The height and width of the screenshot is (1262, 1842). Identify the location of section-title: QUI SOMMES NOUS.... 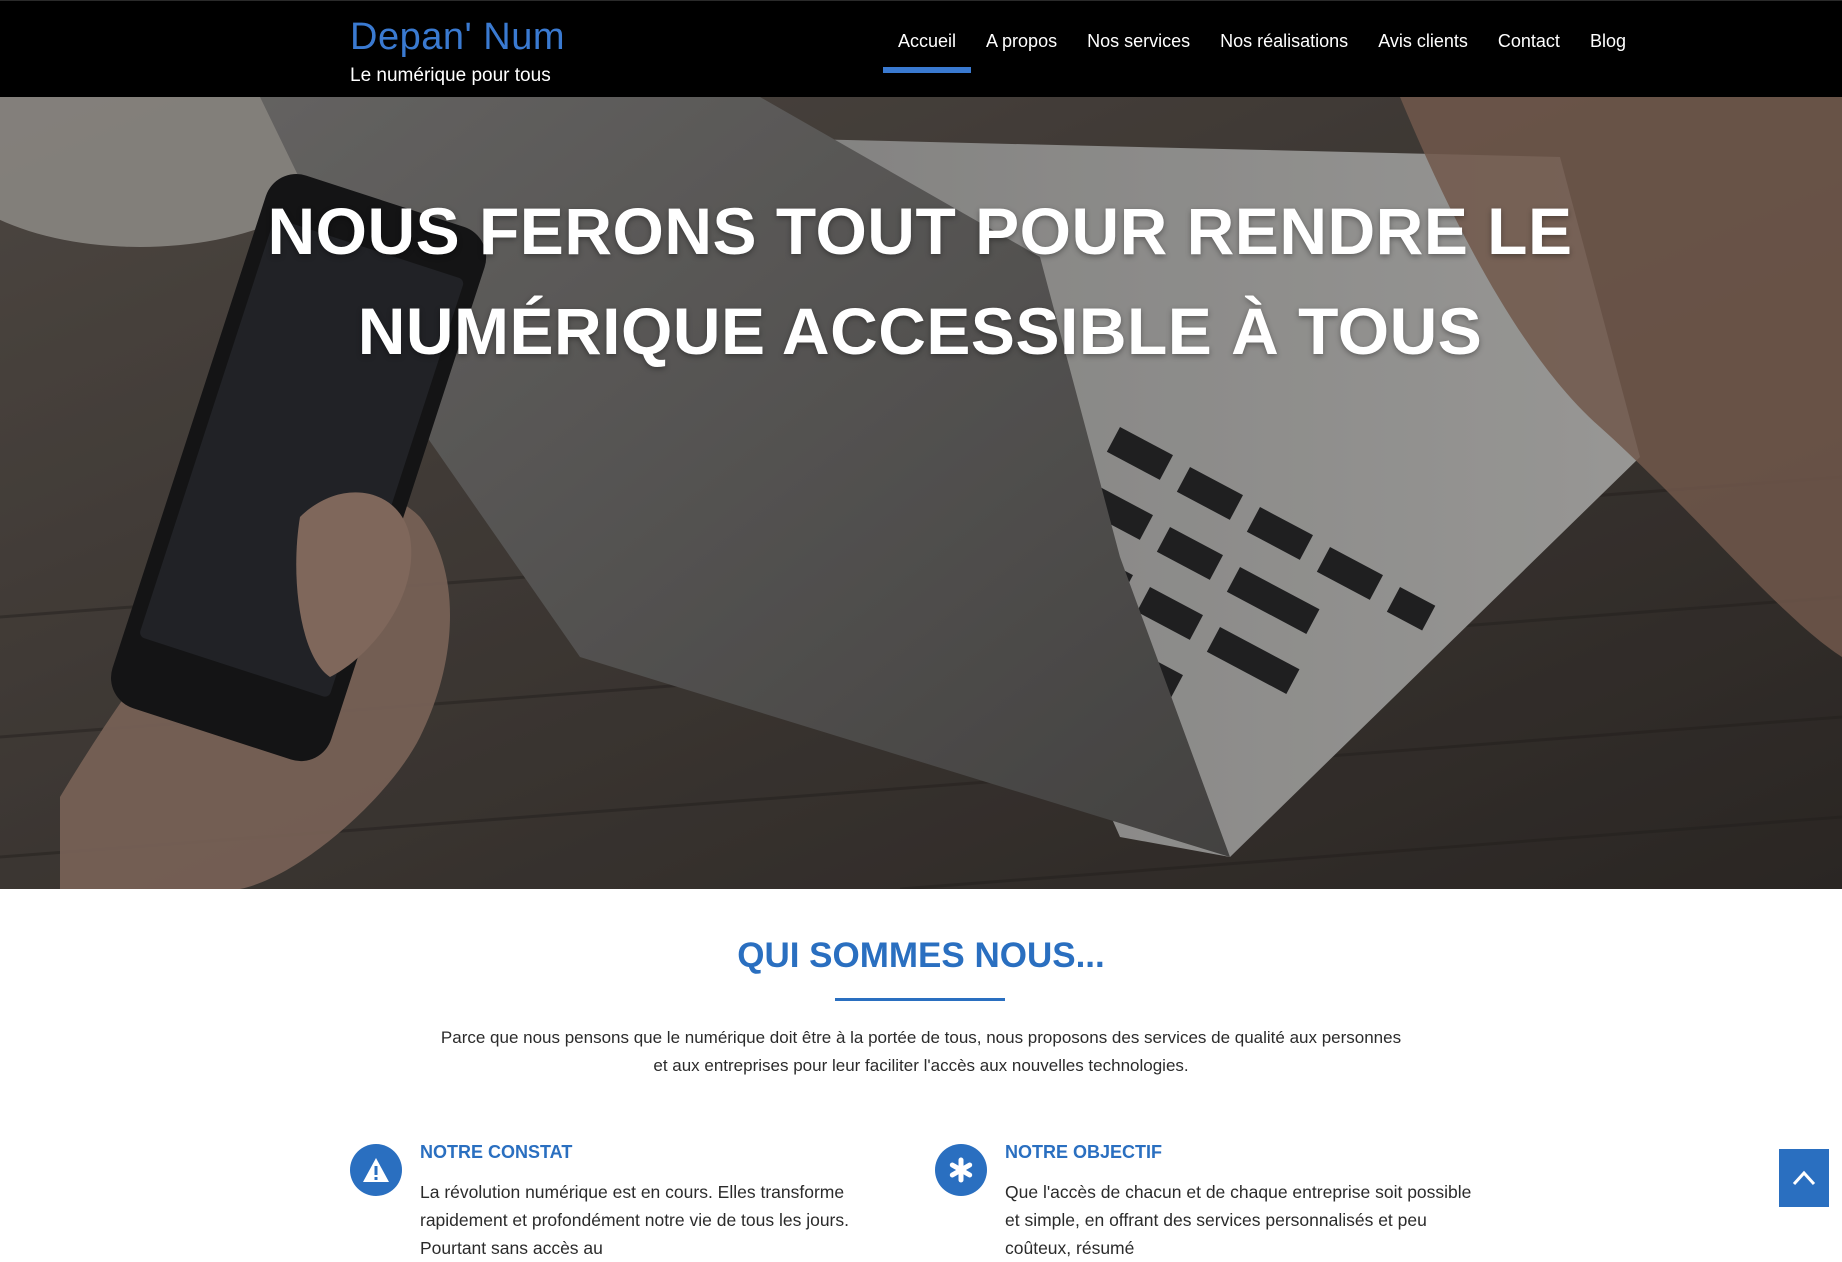
(921, 955).